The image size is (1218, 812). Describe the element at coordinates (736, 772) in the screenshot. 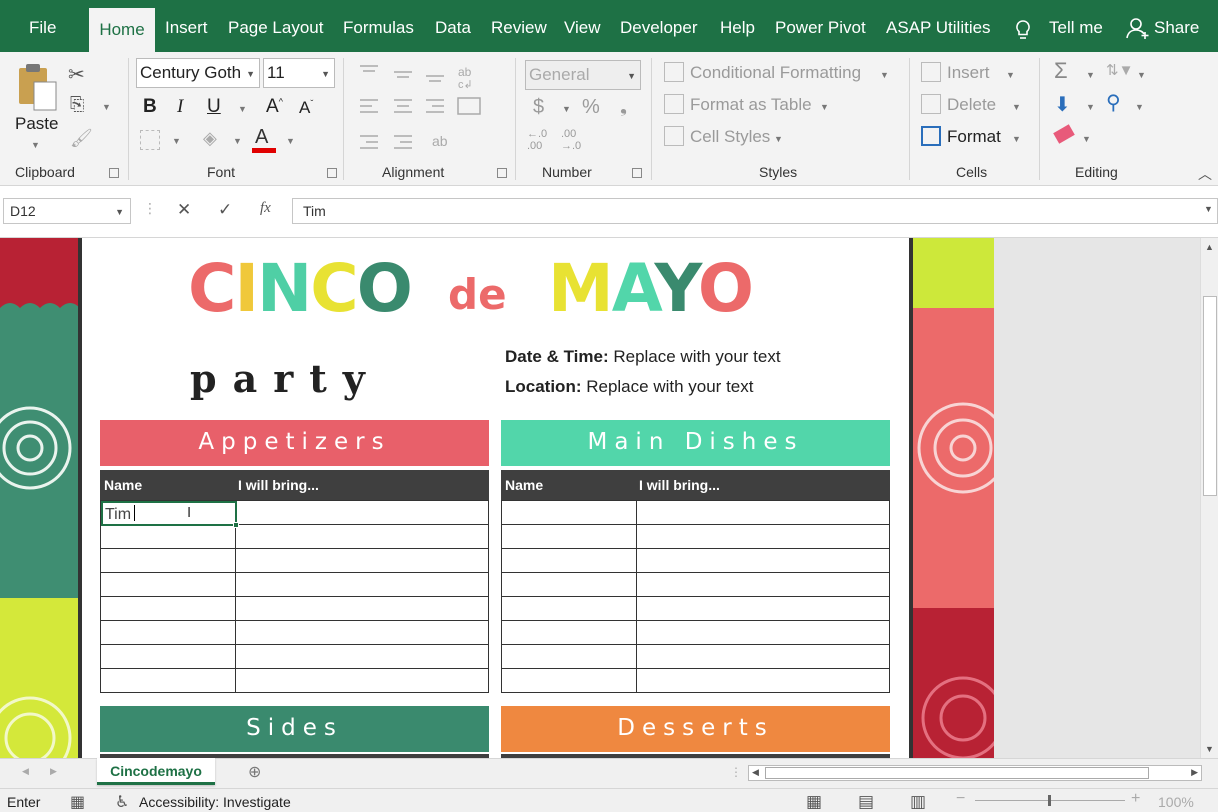

I see `tab-split-handle: ⋮` at that location.